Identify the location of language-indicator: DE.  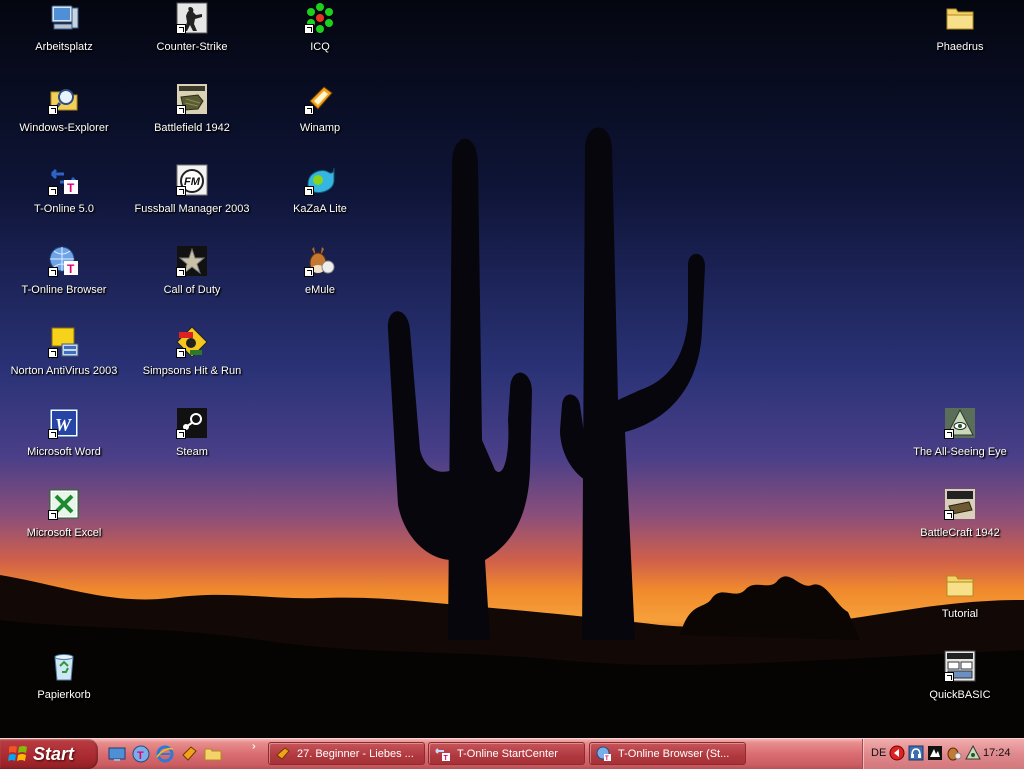
(878, 753).